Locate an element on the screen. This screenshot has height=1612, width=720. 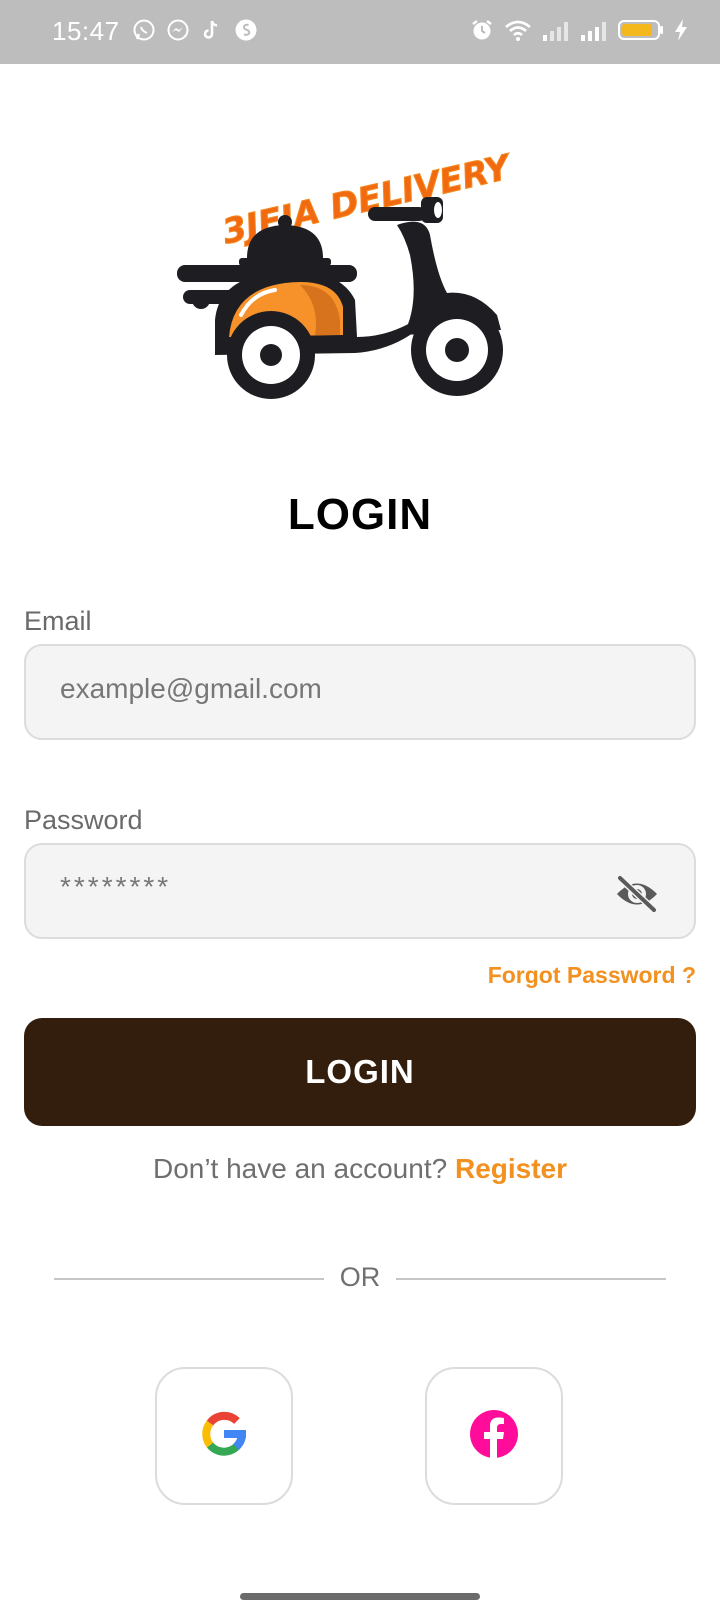
wifi-icon is located at coordinates (518, 30).